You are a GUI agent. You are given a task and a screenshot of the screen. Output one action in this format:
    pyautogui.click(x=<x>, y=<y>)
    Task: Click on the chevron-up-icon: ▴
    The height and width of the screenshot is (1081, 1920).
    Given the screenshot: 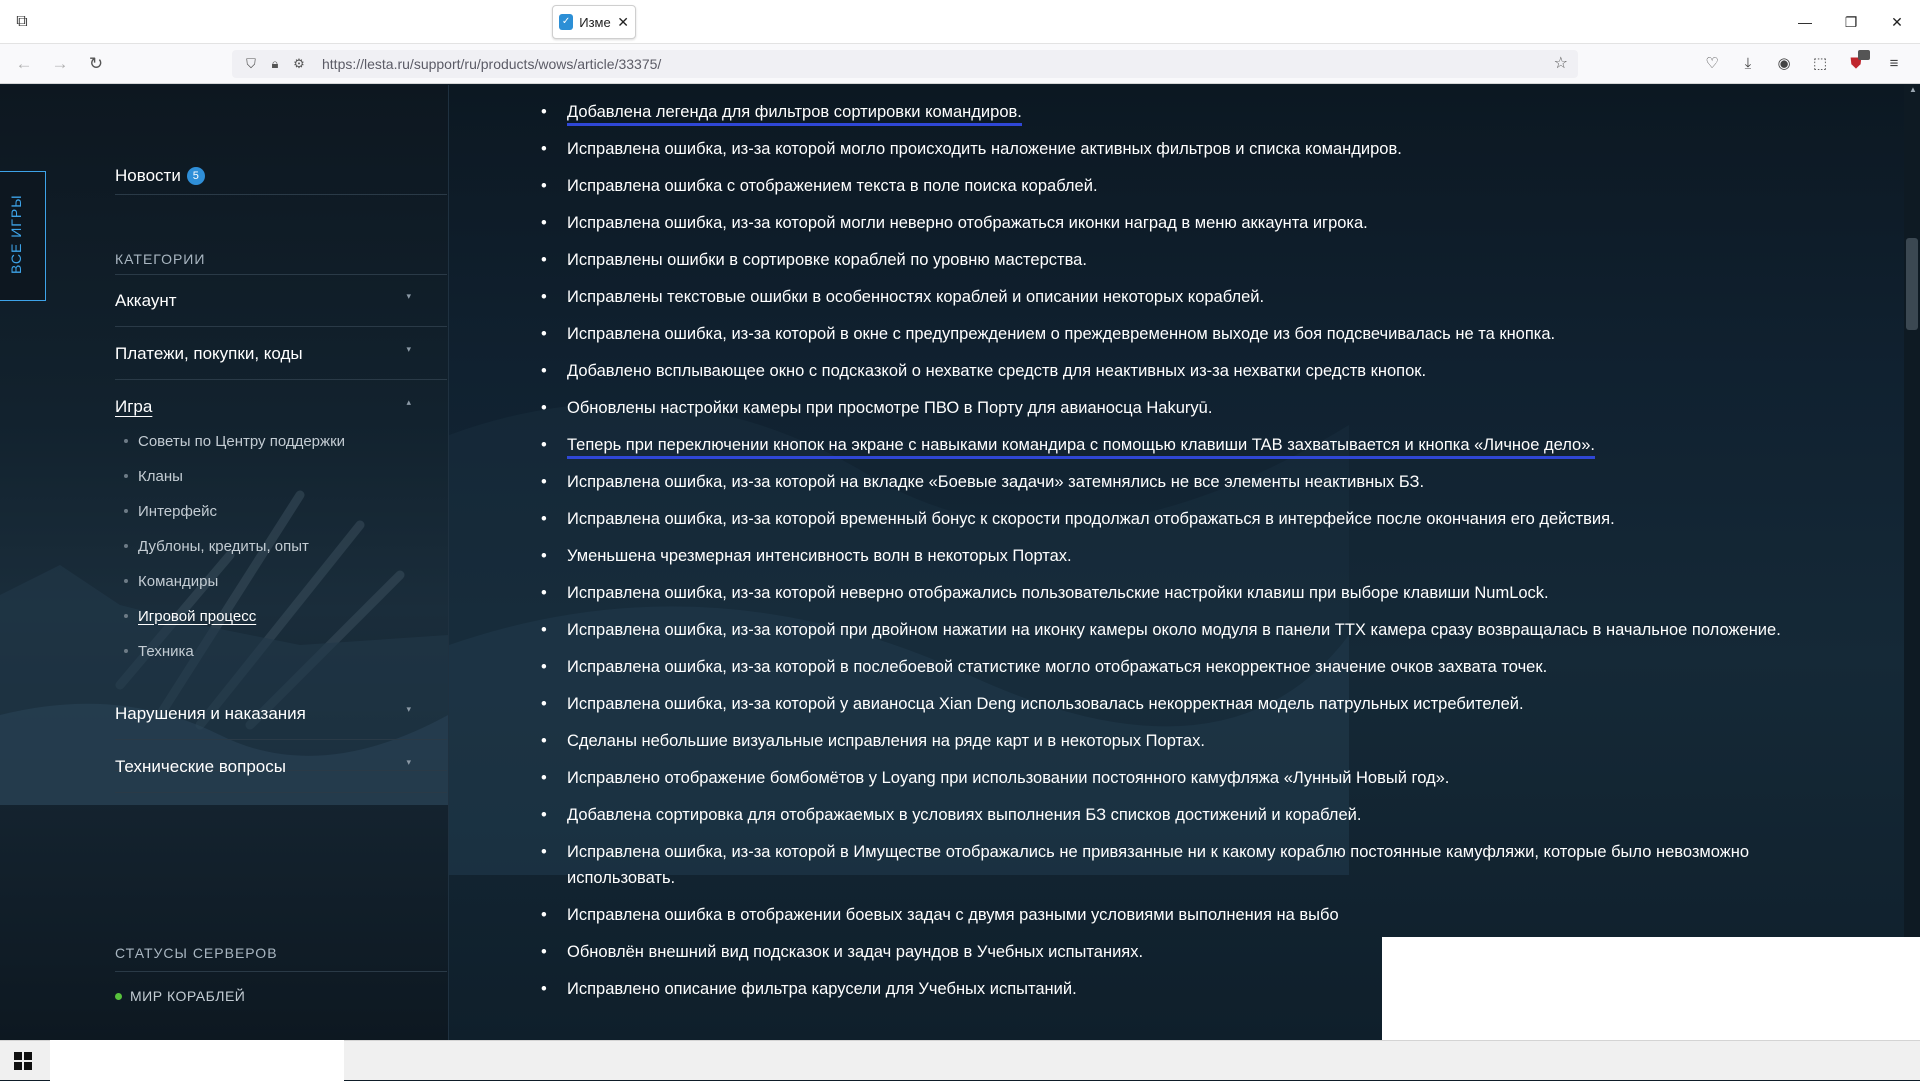 What is the action you would take?
    pyautogui.click(x=408, y=402)
    